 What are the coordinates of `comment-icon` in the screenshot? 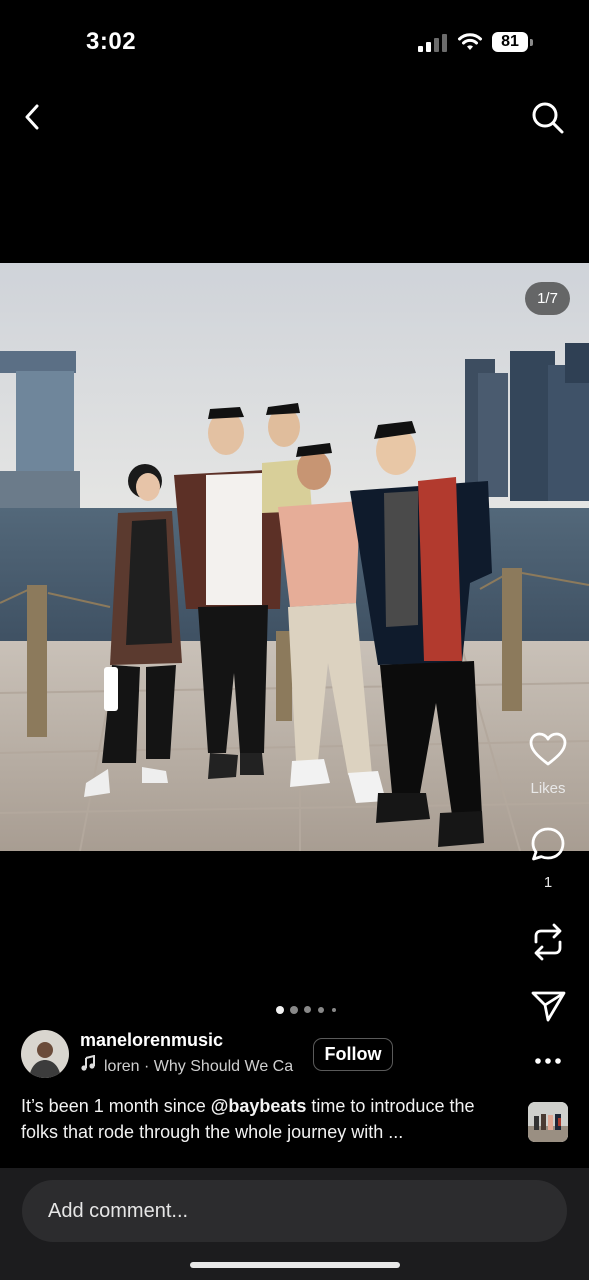 It's located at (548, 844).